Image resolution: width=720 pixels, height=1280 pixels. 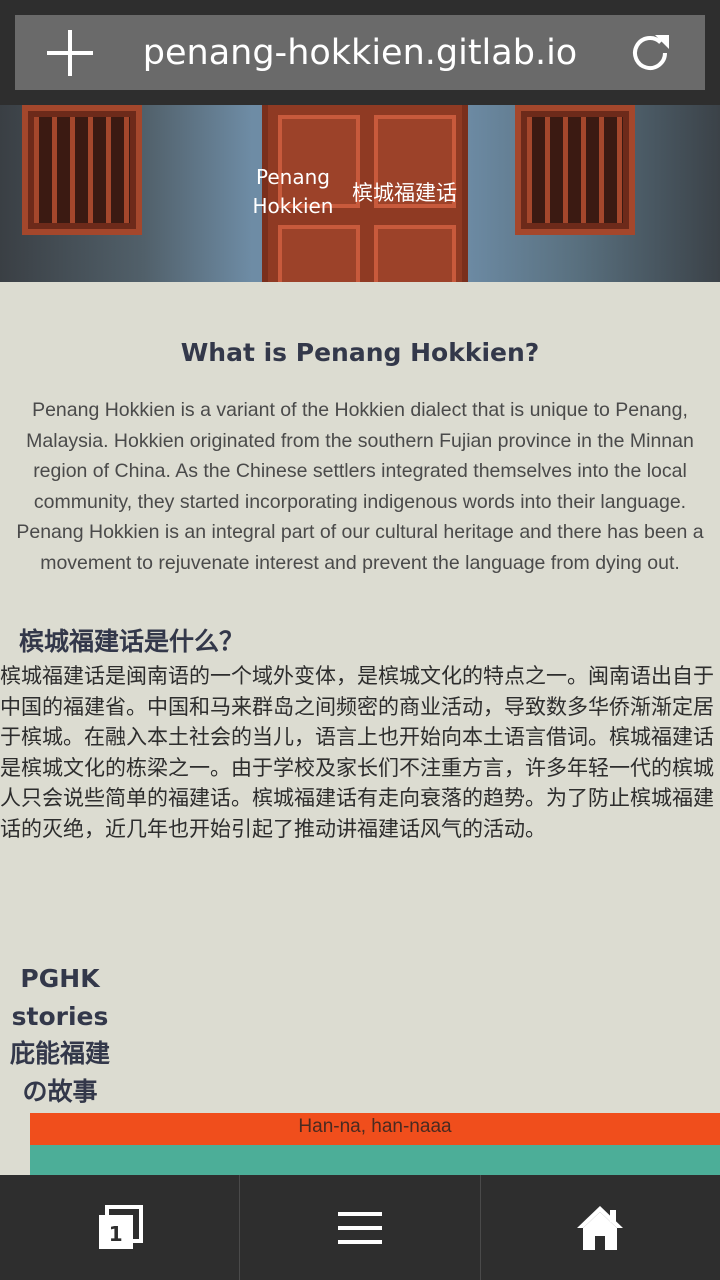 What do you see at coordinates (404, 192) in the screenshot?
I see `site-logo-zh: 槟城福建话` at bounding box center [404, 192].